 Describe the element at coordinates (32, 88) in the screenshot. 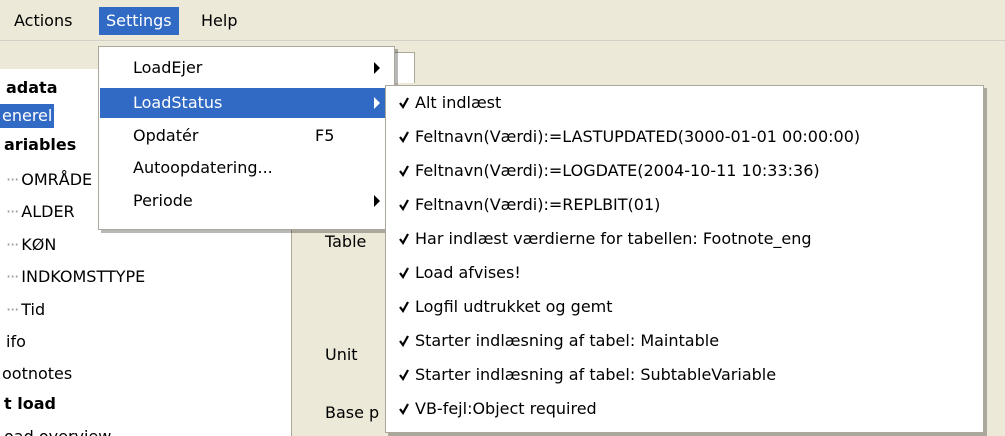

I see `tree-node-metadata: adata` at that location.